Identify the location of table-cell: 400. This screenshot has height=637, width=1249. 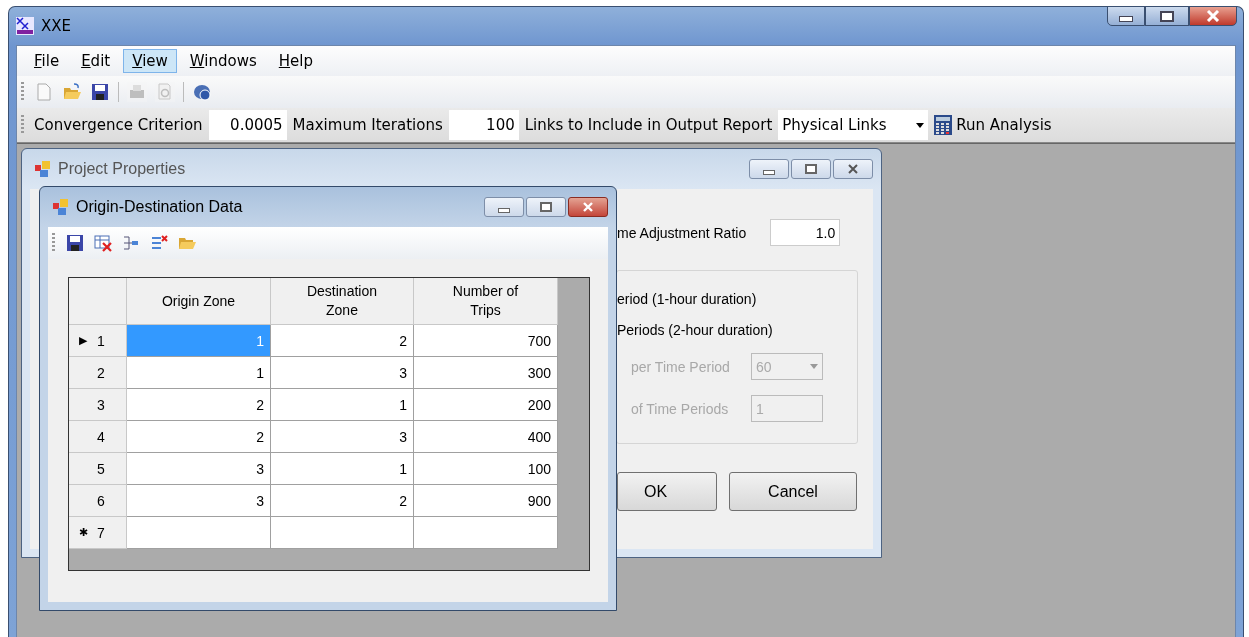
(486, 437).